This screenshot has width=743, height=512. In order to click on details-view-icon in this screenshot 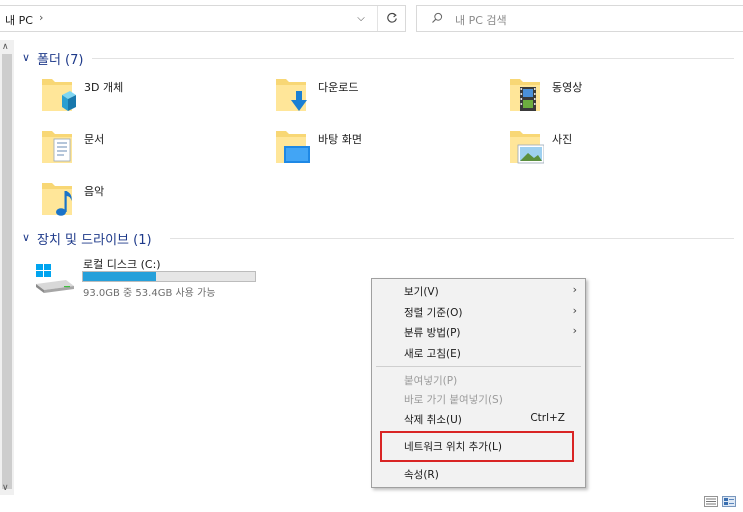, I will do `click(711, 501)`.